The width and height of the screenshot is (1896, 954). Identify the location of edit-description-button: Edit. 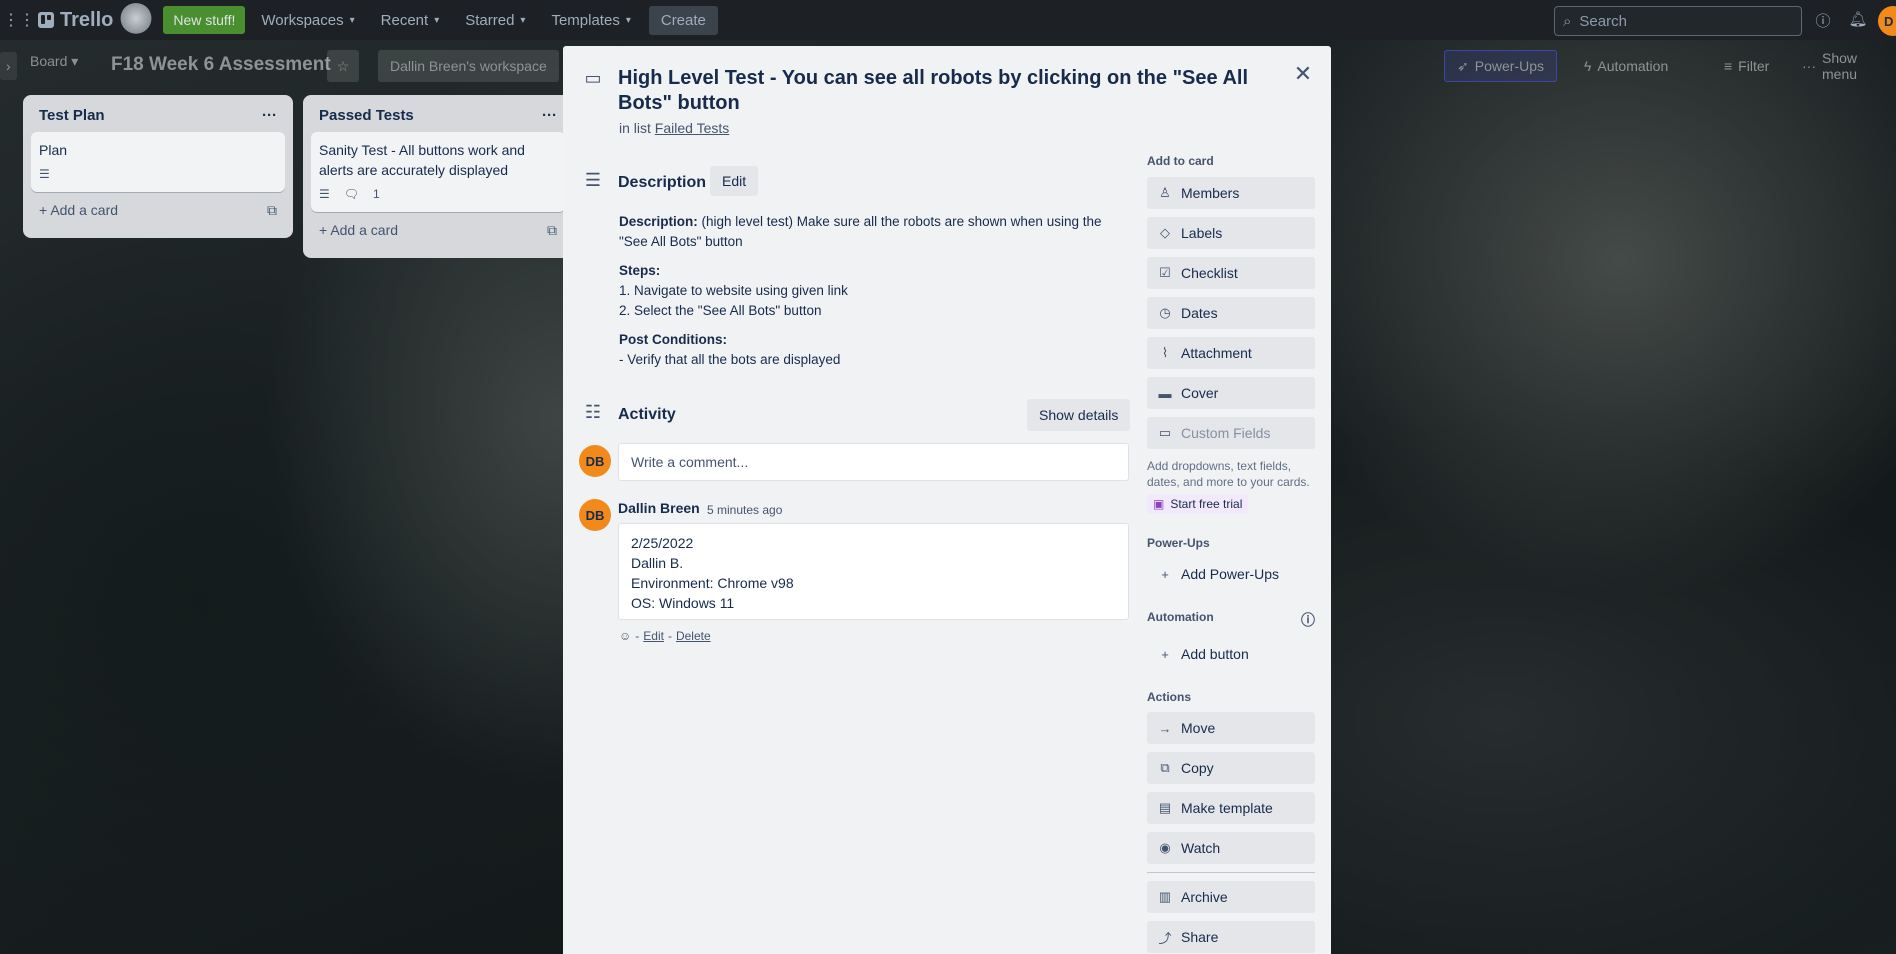
(734, 181).